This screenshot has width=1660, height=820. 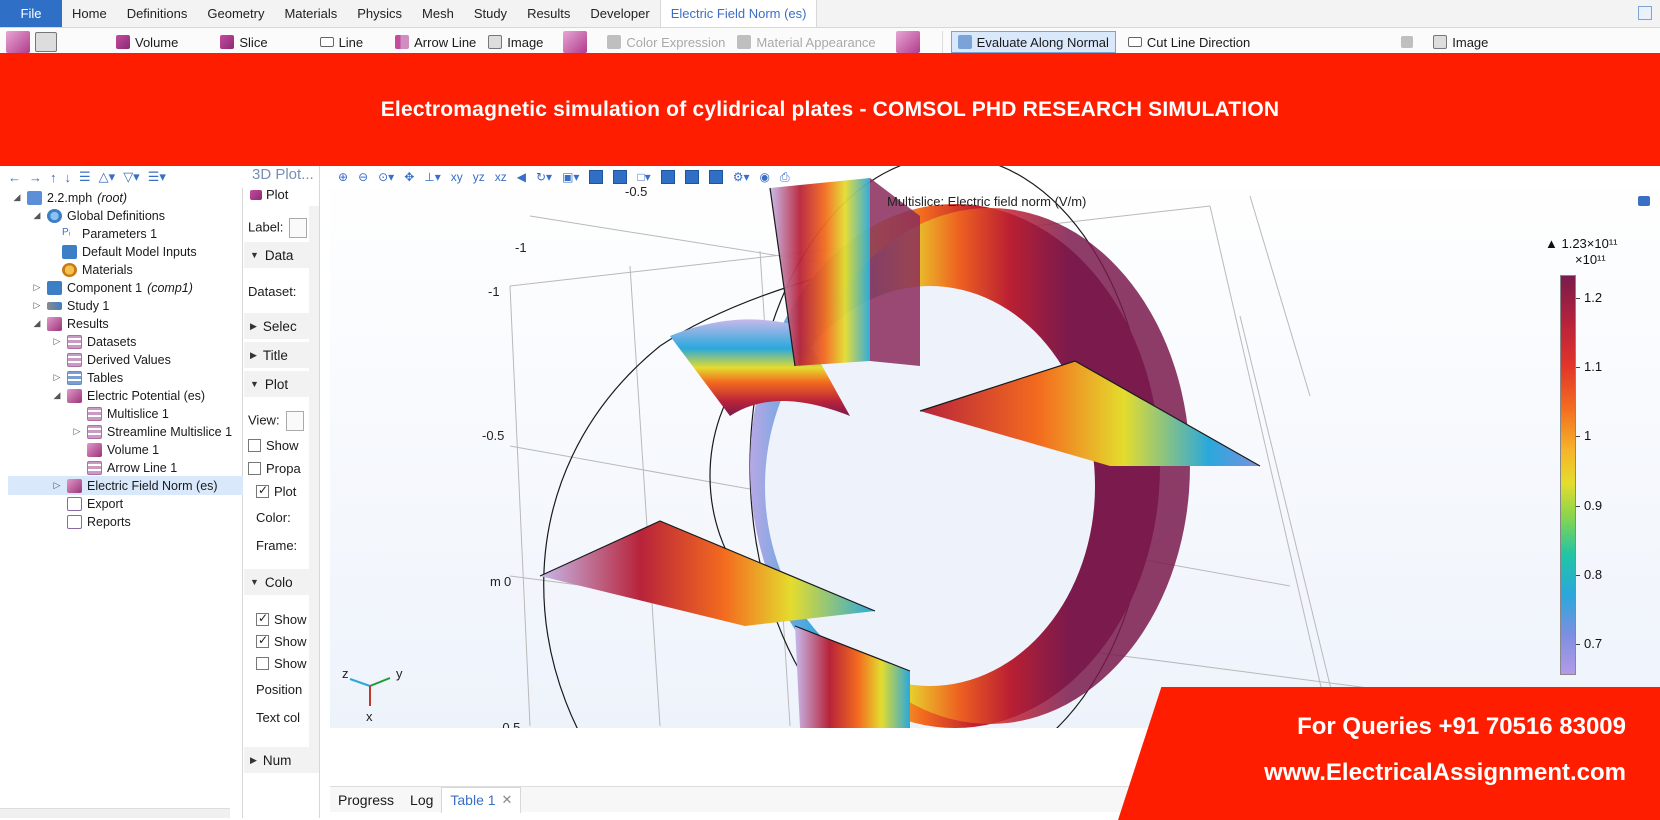 What do you see at coordinates (243, 42) in the screenshot?
I see `slice-button: Slice` at bounding box center [243, 42].